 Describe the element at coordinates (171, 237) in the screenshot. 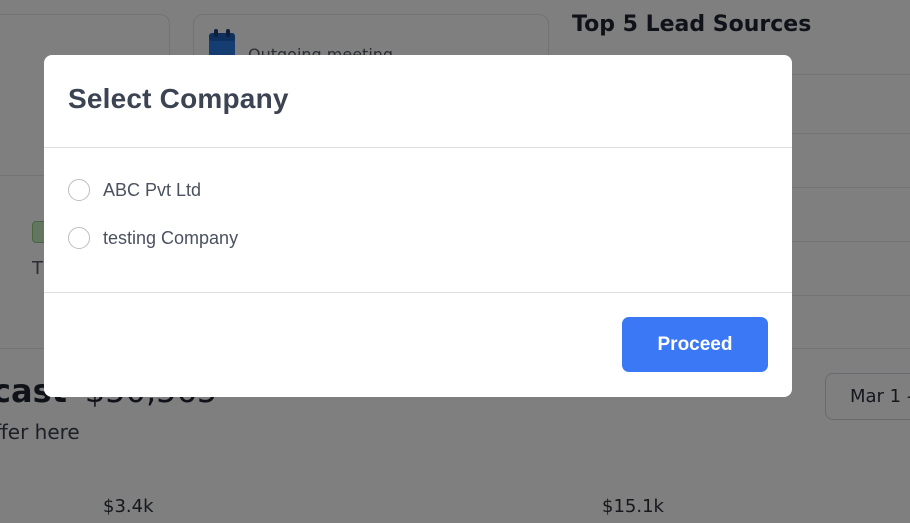

I see `company-option-label: testing Company` at that location.